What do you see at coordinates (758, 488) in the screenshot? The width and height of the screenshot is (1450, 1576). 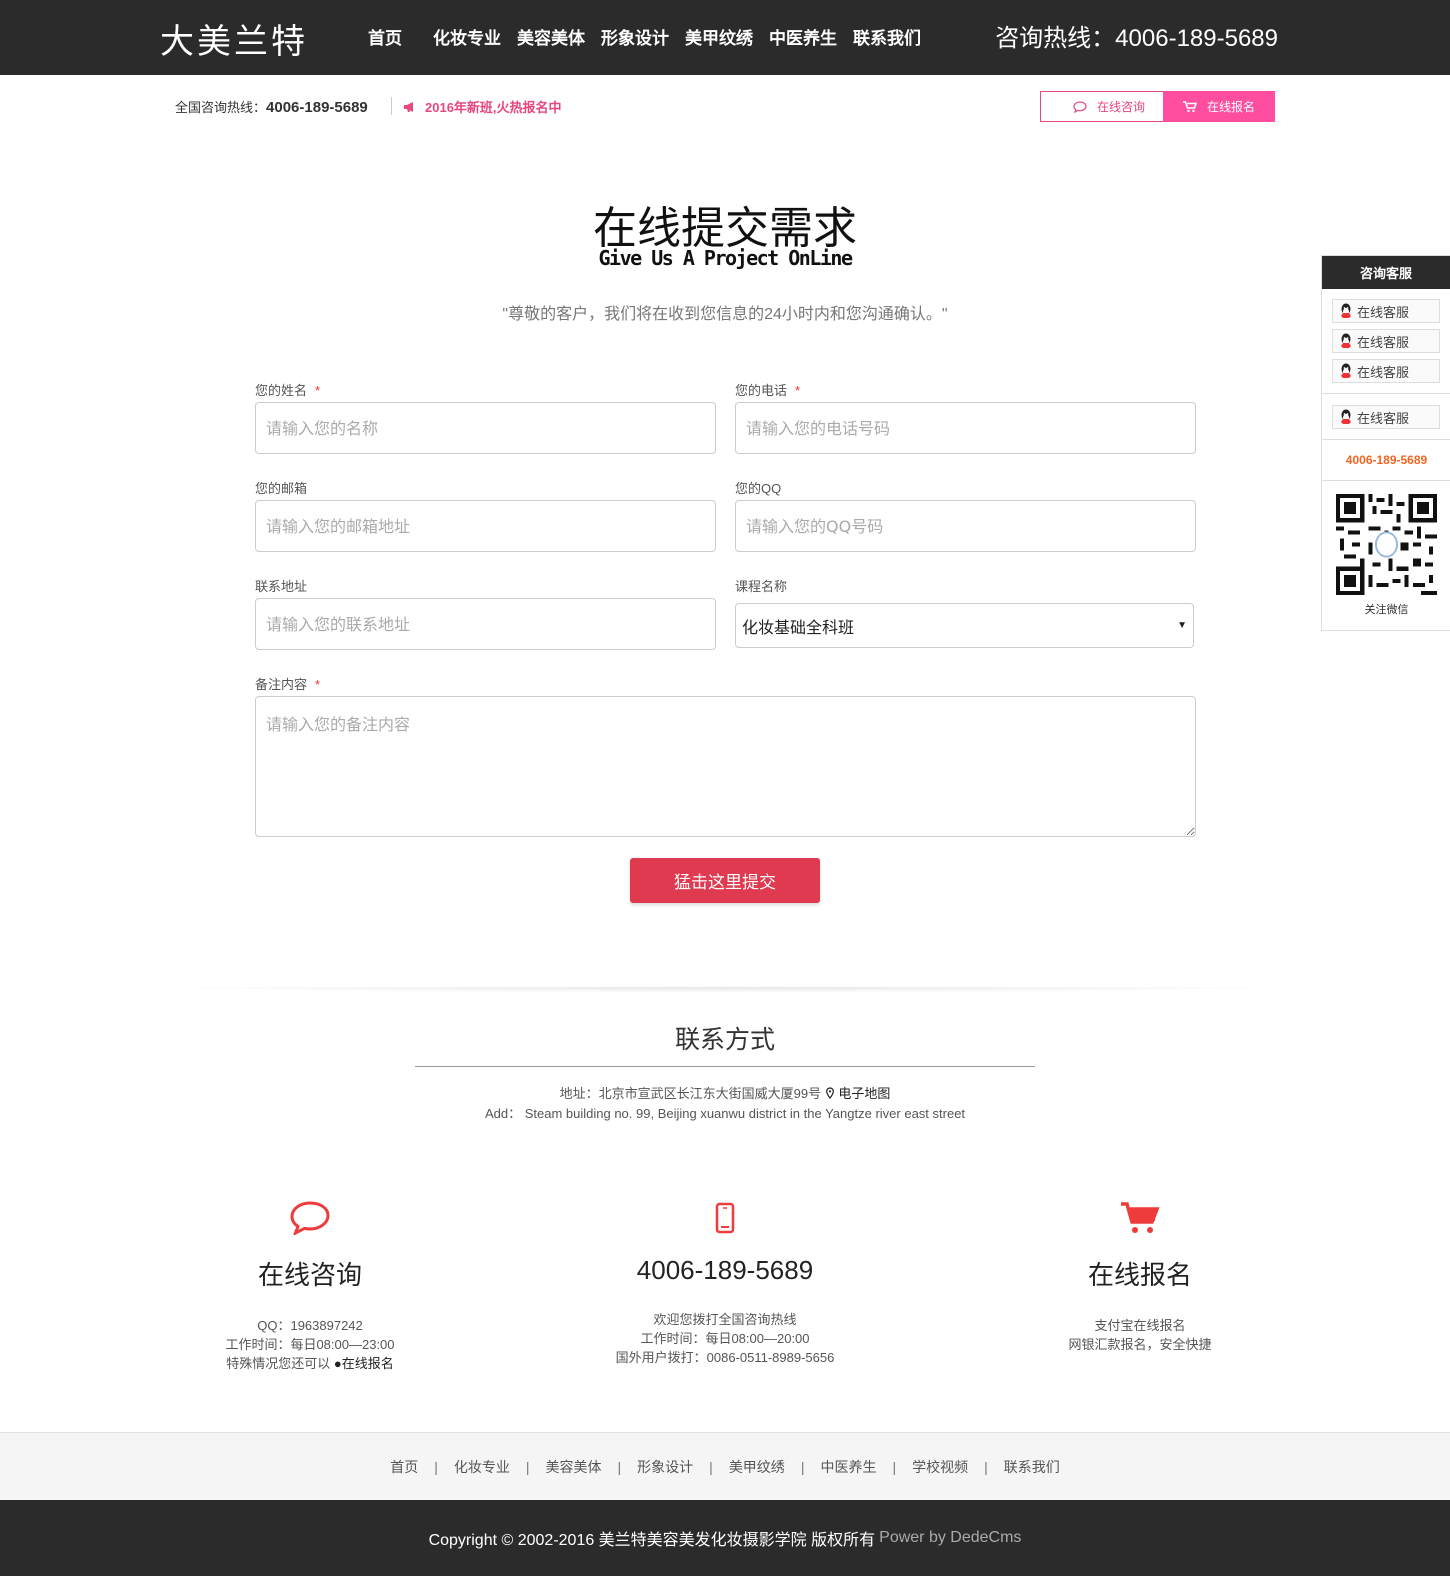 I see `qq-label: 您的QQ` at bounding box center [758, 488].